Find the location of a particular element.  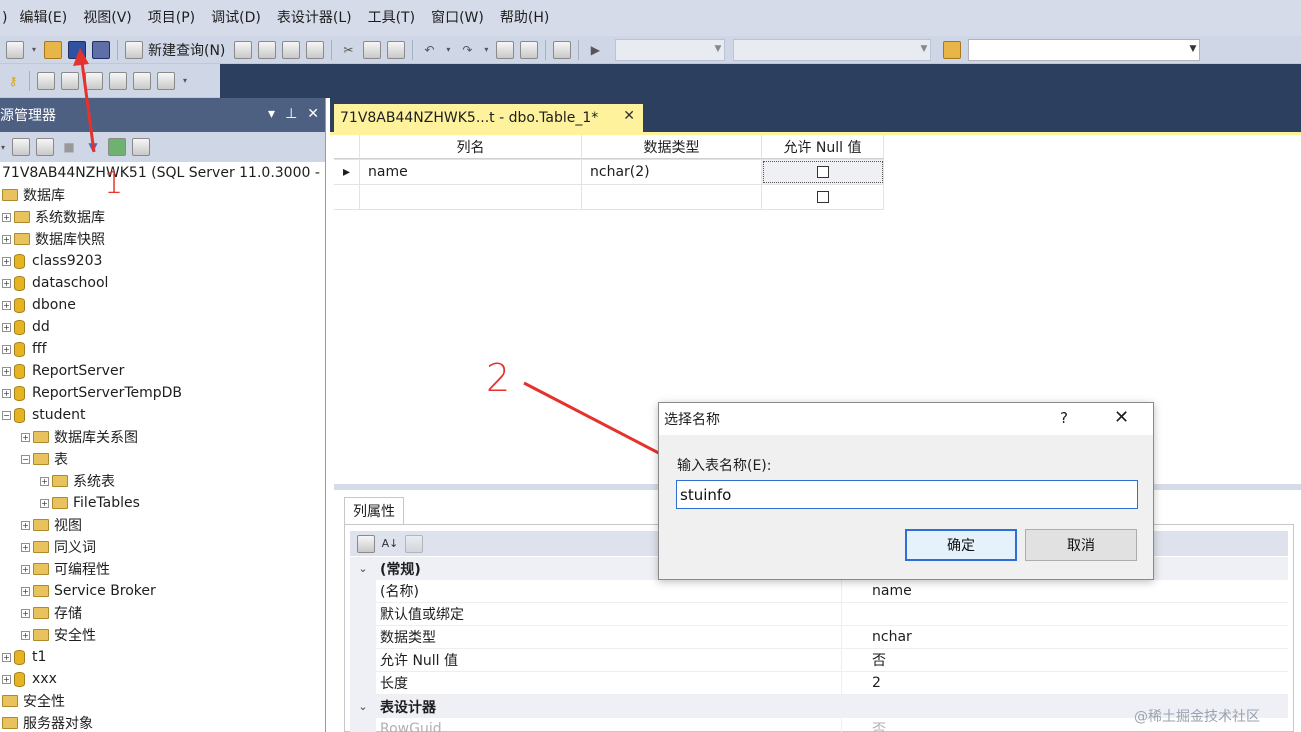

tree-node: + fff is located at coordinates (23, 349).